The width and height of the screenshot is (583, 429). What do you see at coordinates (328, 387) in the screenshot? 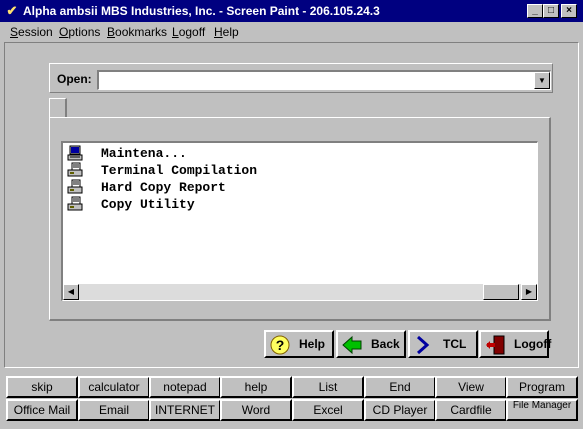
I see `list-button: List` at bounding box center [328, 387].